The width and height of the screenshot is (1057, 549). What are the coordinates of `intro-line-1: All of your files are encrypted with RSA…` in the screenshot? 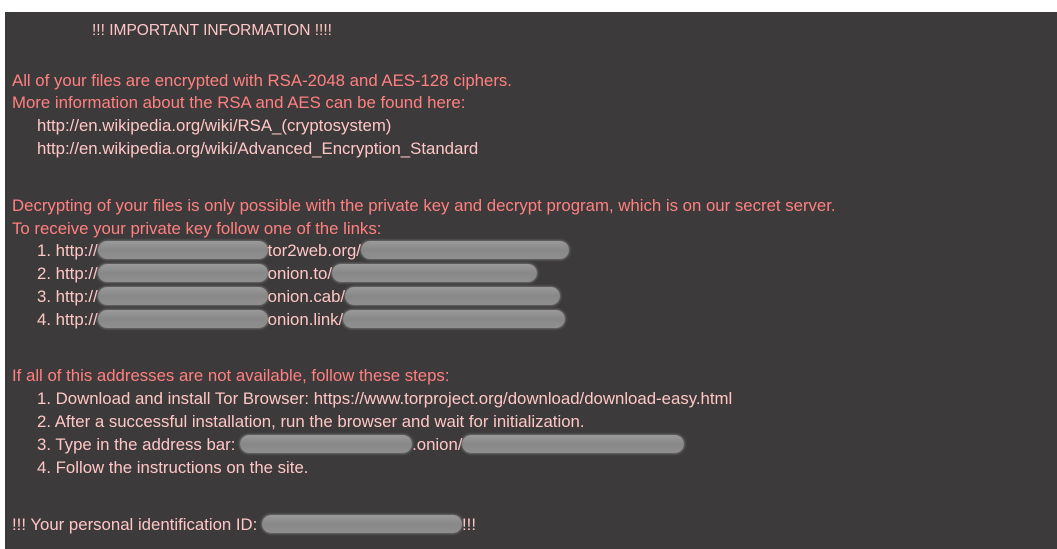 It's located at (262, 80).